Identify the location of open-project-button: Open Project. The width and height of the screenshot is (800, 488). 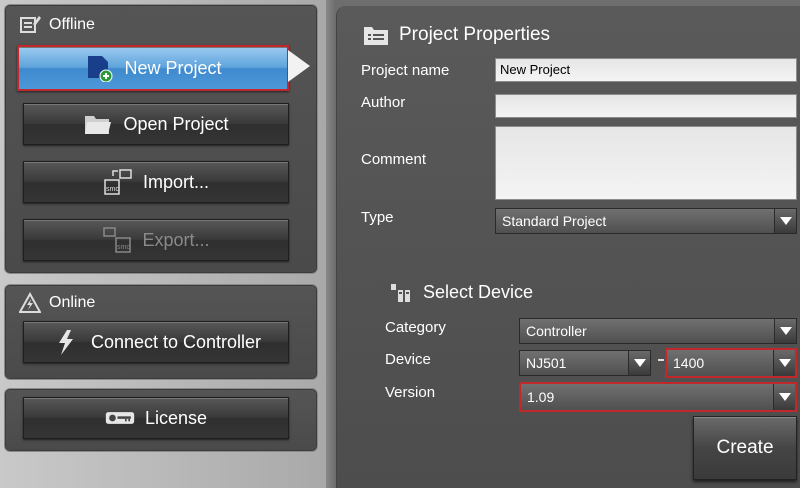
(156, 124).